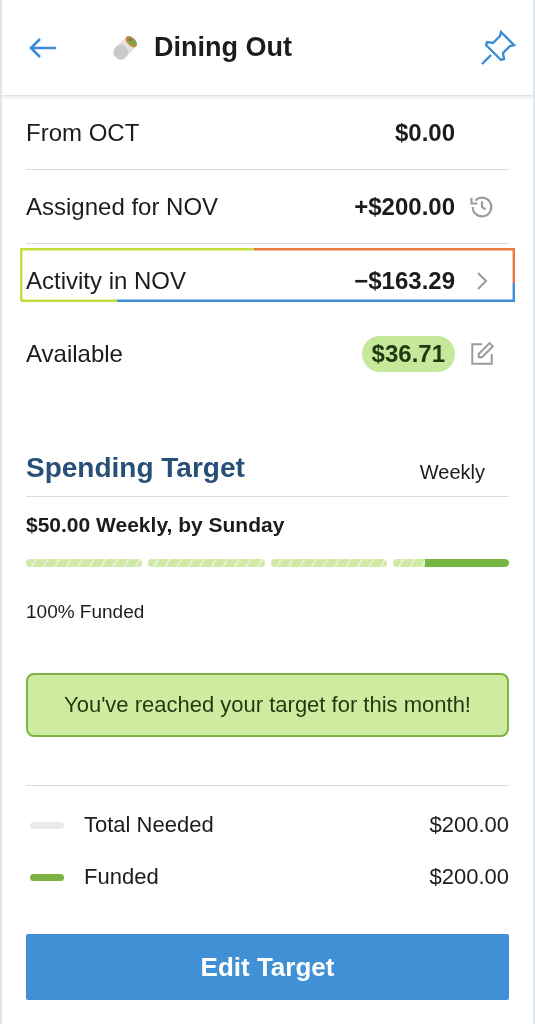  Describe the element at coordinates (223, 47) in the screenshot. I see `page-title: Dining Out` at that location.